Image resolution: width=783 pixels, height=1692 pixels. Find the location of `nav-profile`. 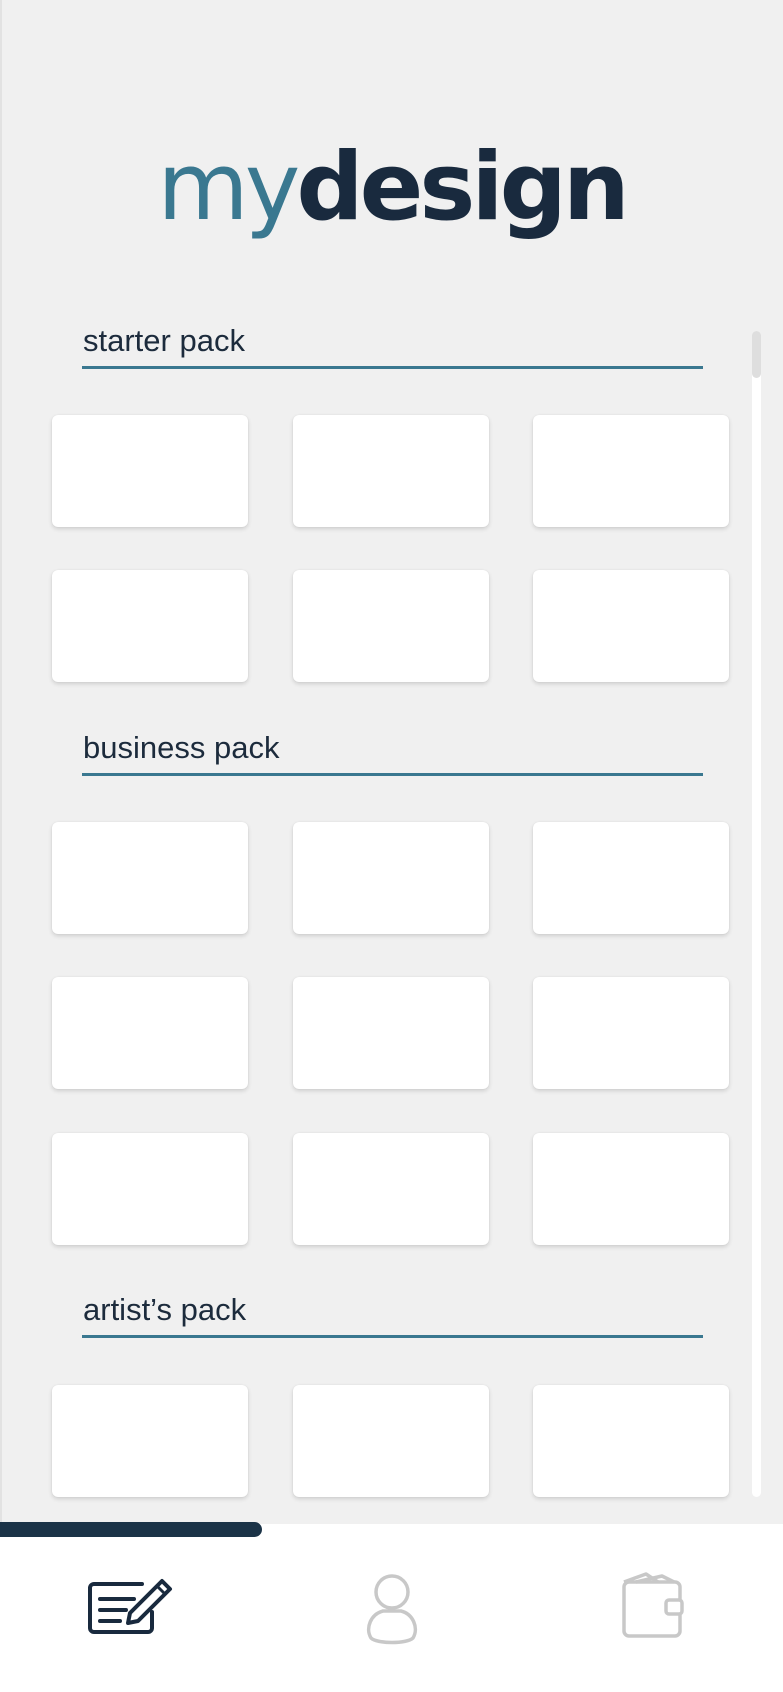

nav-profile is located at coordinates (394, 1608).